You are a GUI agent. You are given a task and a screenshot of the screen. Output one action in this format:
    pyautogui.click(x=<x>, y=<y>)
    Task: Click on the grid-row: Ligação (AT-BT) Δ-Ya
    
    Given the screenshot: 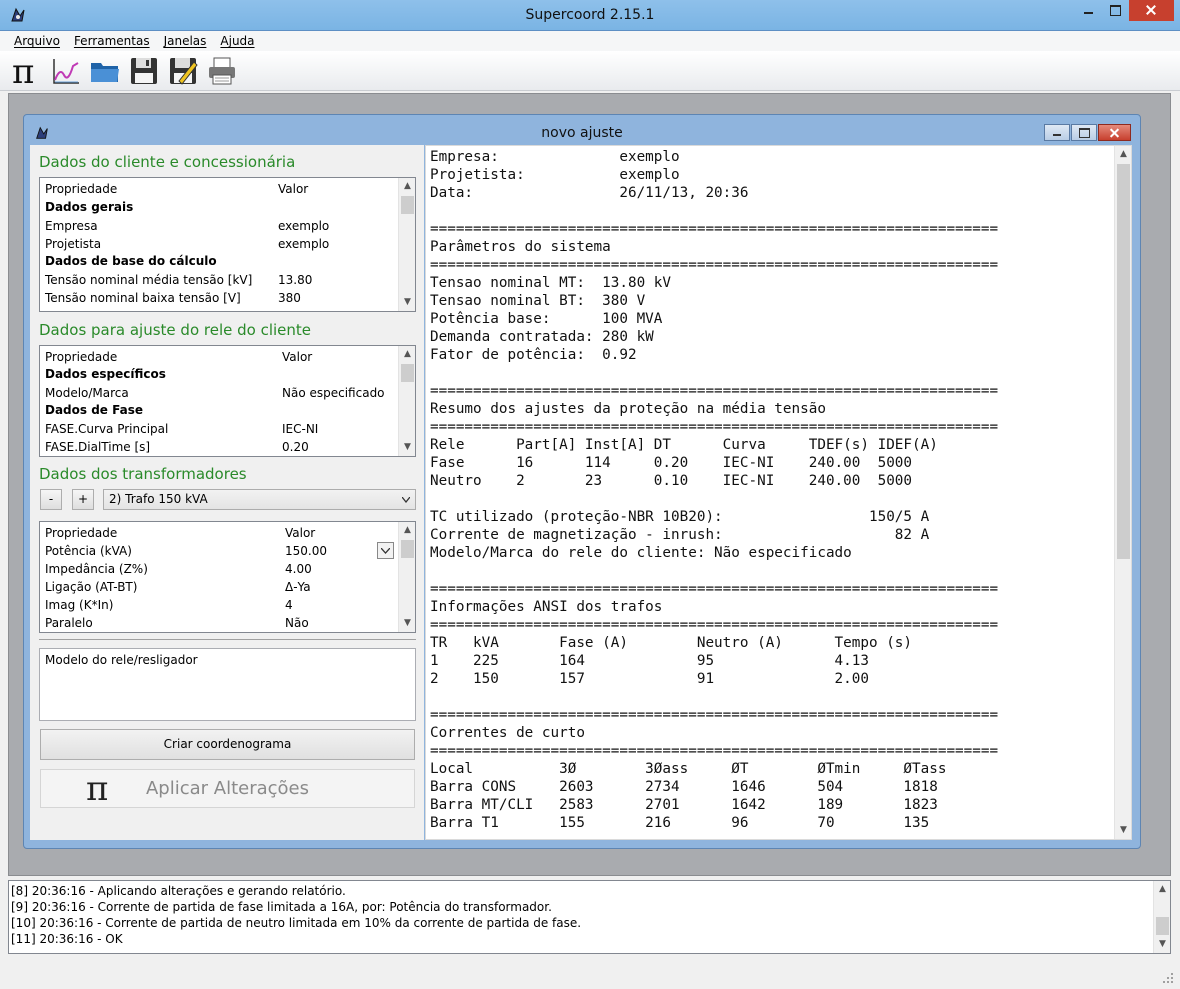 What is the action you would take?
    pyautogui.click(x=220, y=587)
    